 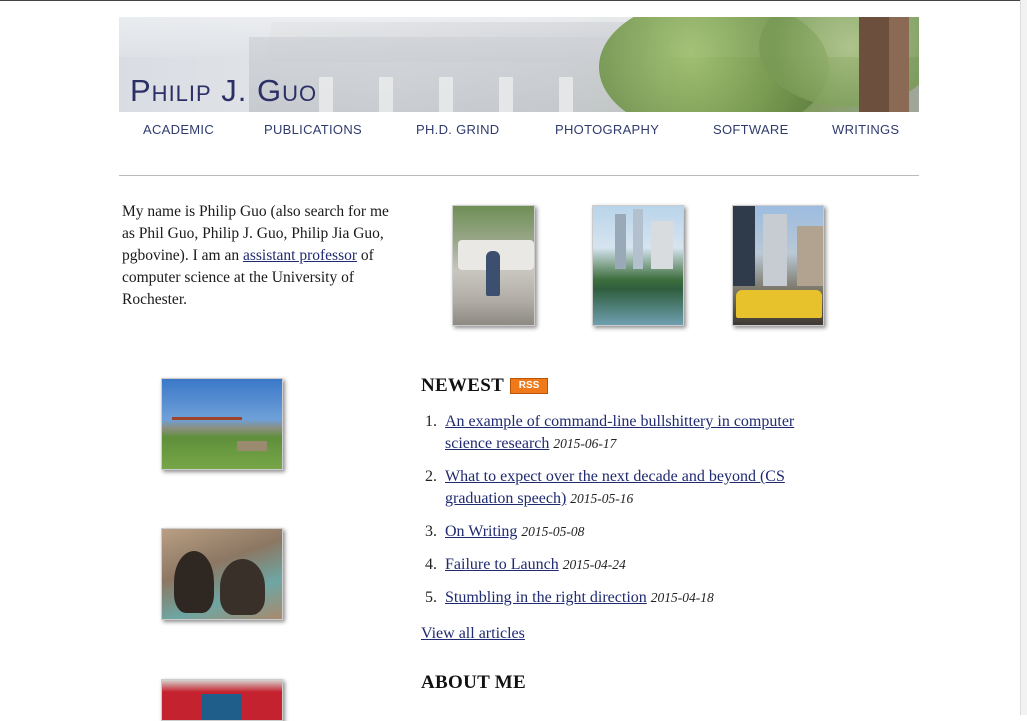 I want to click on list-item: 4. Failure to Launch 2015-04-24, so click(x=525, y=564).